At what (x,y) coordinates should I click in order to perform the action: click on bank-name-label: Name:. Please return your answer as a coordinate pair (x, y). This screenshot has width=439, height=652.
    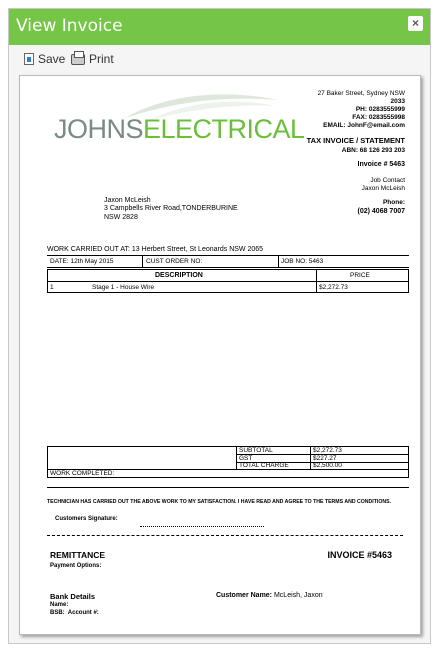
    Looking at the image, I should click on (59, 605).